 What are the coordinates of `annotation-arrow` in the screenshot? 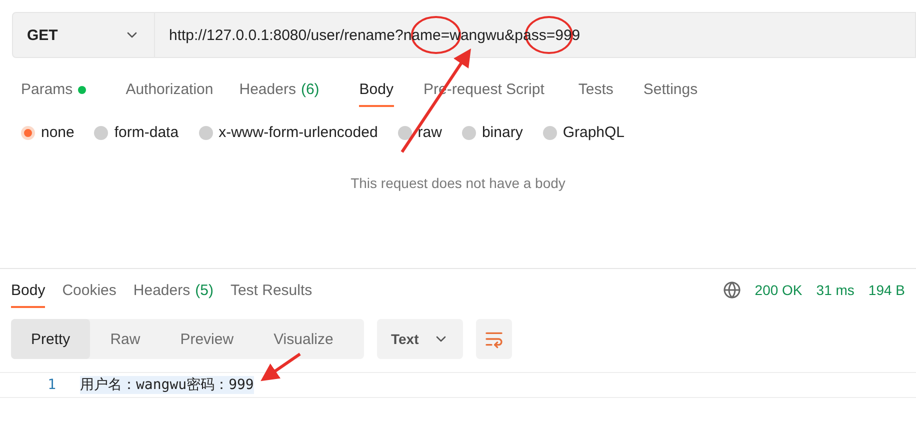 It's located at (280, 367).